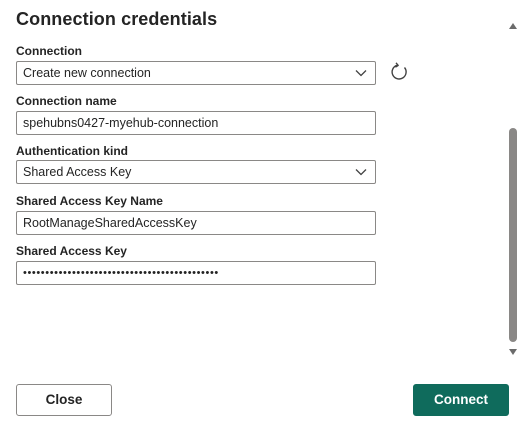  I want to click on auth-kind-select-value: Shared Access Key, so click(77, 172).